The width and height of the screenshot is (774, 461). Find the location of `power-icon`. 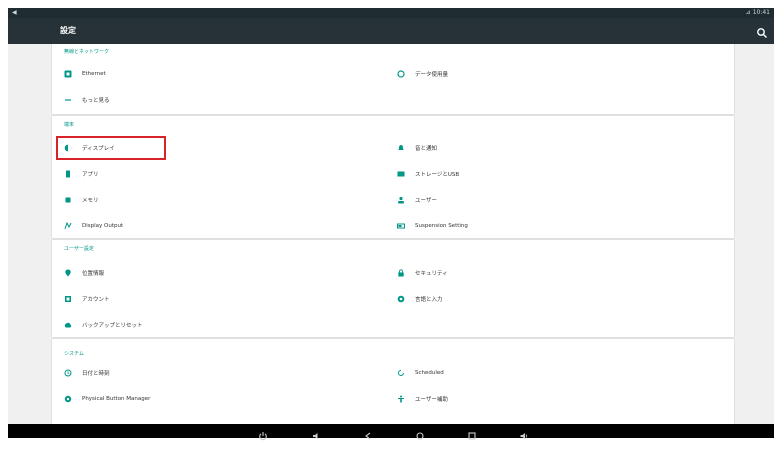

power-icon is located at coordinates (263, 433).